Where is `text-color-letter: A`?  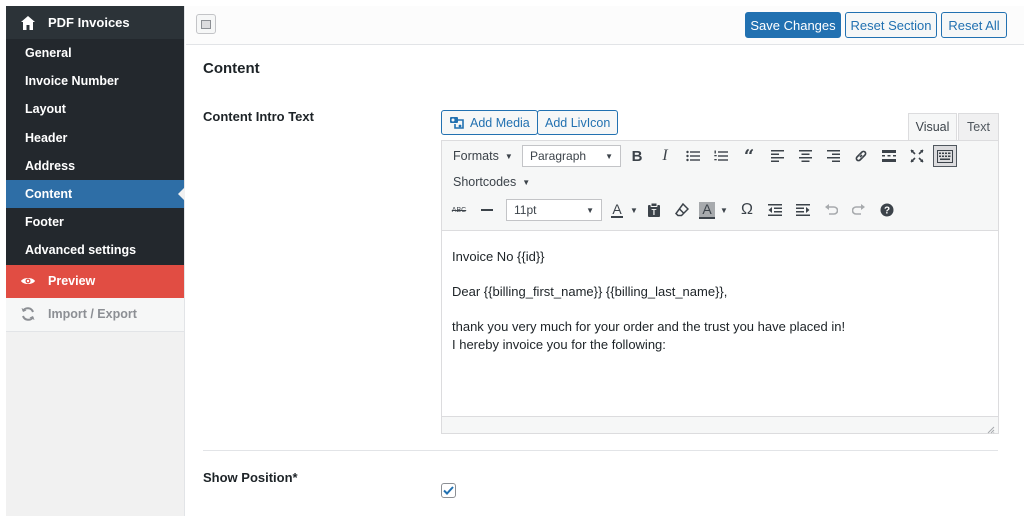
text-color-letter: A is located at coordinates (617, 209).